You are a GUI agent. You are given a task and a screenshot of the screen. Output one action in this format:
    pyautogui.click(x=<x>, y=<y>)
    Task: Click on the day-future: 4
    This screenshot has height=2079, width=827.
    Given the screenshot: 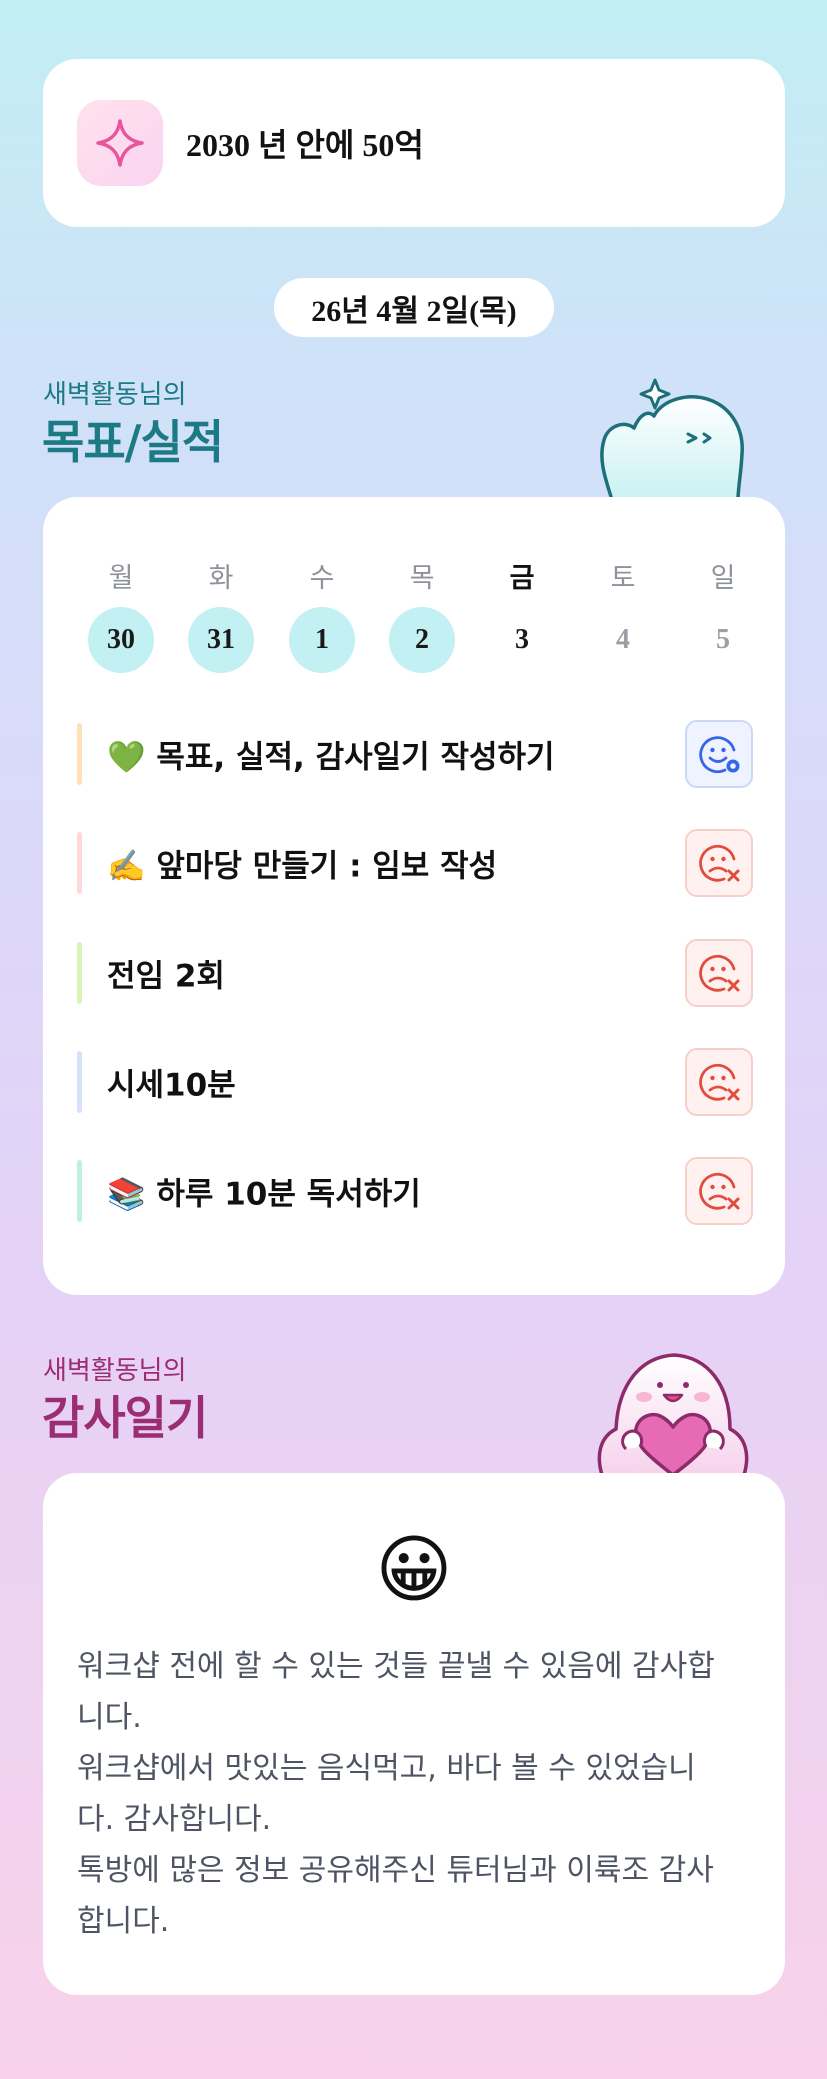 What is the action you would take?
    pyautogui.click(x=623, y=640)
    